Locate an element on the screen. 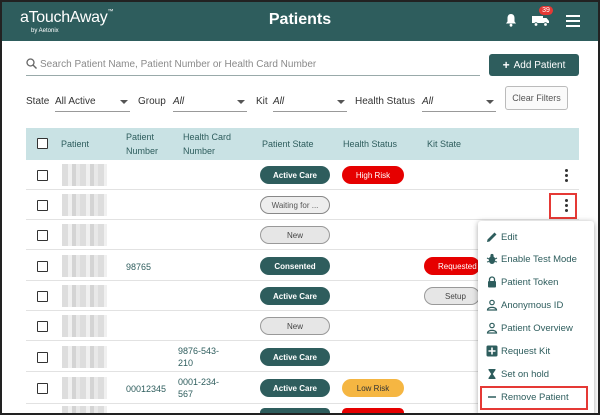  hamburger-menu-icon is located at coordinates (573, 21).